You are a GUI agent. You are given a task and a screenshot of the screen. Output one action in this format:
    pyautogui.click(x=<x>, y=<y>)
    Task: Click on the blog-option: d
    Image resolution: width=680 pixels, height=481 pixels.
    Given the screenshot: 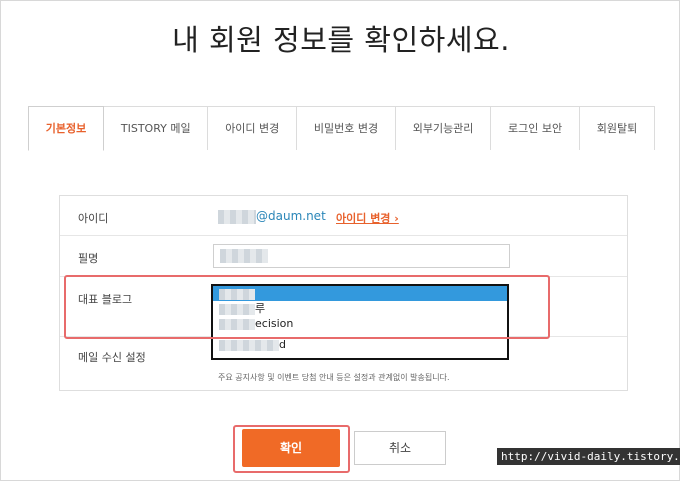 What is the action you would take?
    pyautogui.click(x=360, y=344)
    